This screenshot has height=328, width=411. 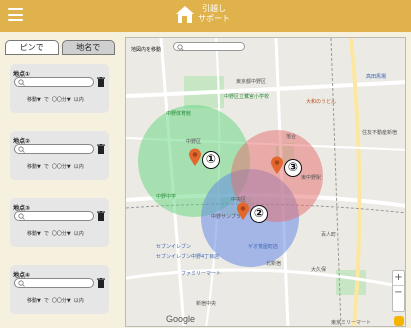 I want to click on search-mode-tabs: ピンで 地名で, so click(x=60, y=47).